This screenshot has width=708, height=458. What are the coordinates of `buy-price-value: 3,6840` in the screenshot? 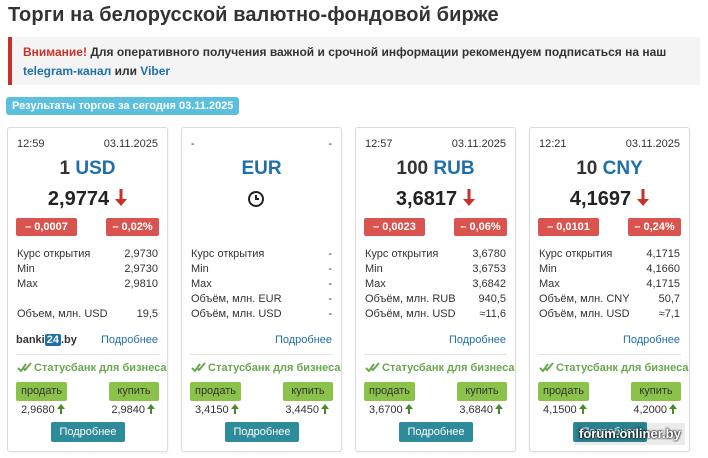 It's located at (476, 410).